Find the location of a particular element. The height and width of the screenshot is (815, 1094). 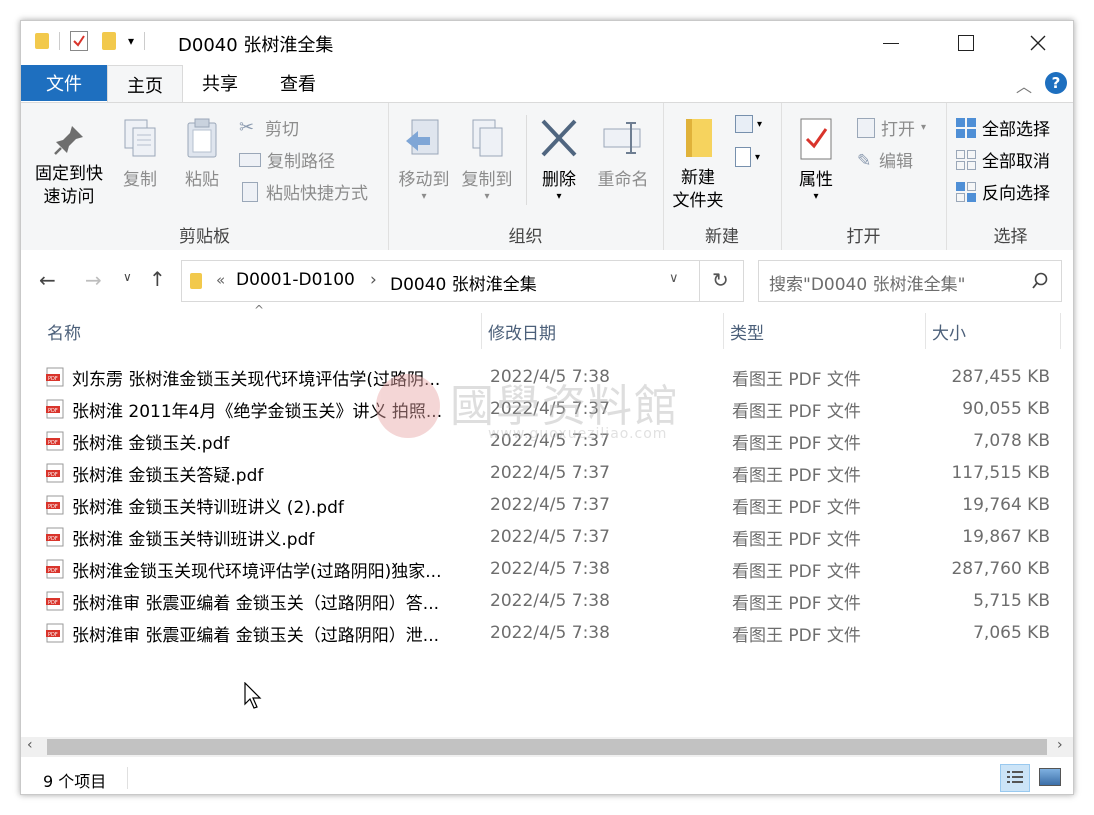

properties-button: 属性 ▾ is located at coordinates (816, 159).